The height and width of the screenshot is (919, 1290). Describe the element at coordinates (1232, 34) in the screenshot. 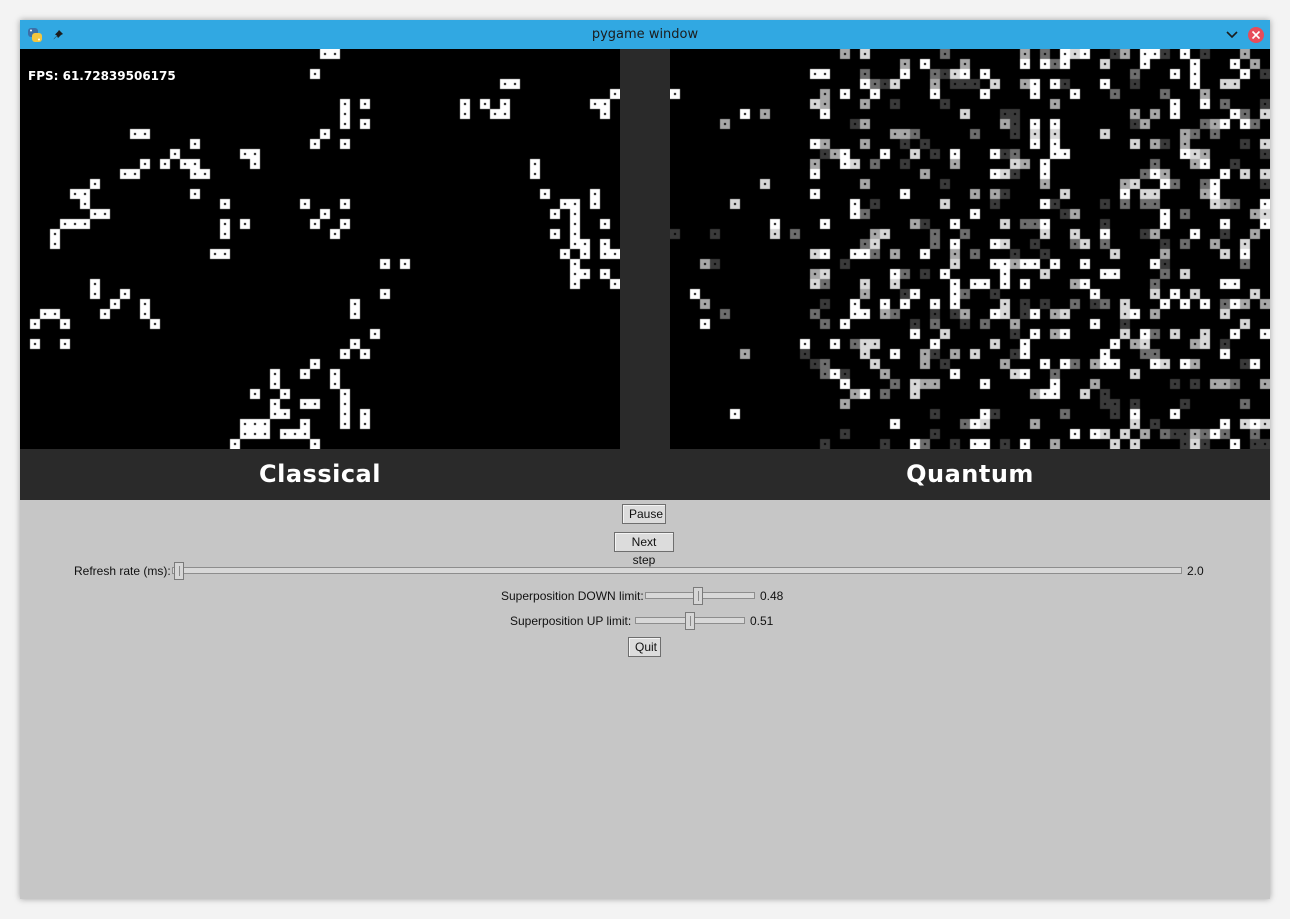

I see `chevron-down-icon` at that location.